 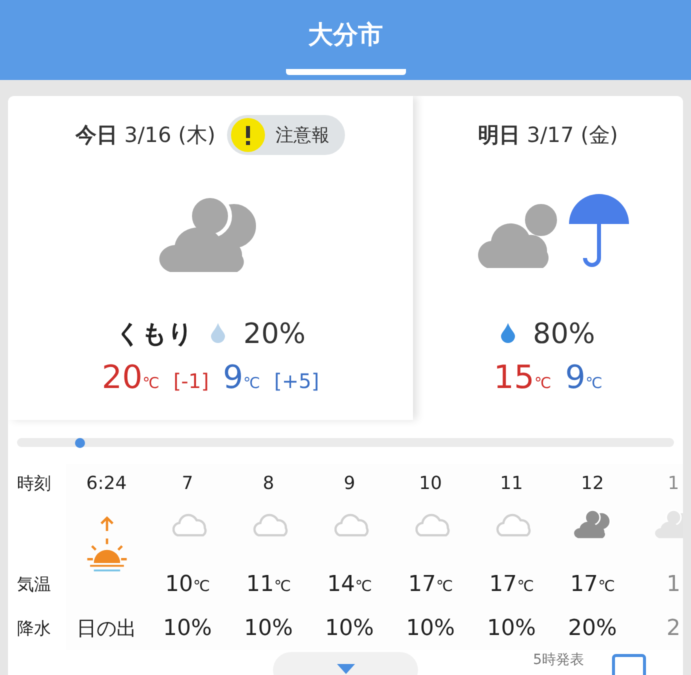 What do you see at coordinates (191, 381) in the screenshot?
I see `high-diff: [-1]` at bounding box center [191, 381].